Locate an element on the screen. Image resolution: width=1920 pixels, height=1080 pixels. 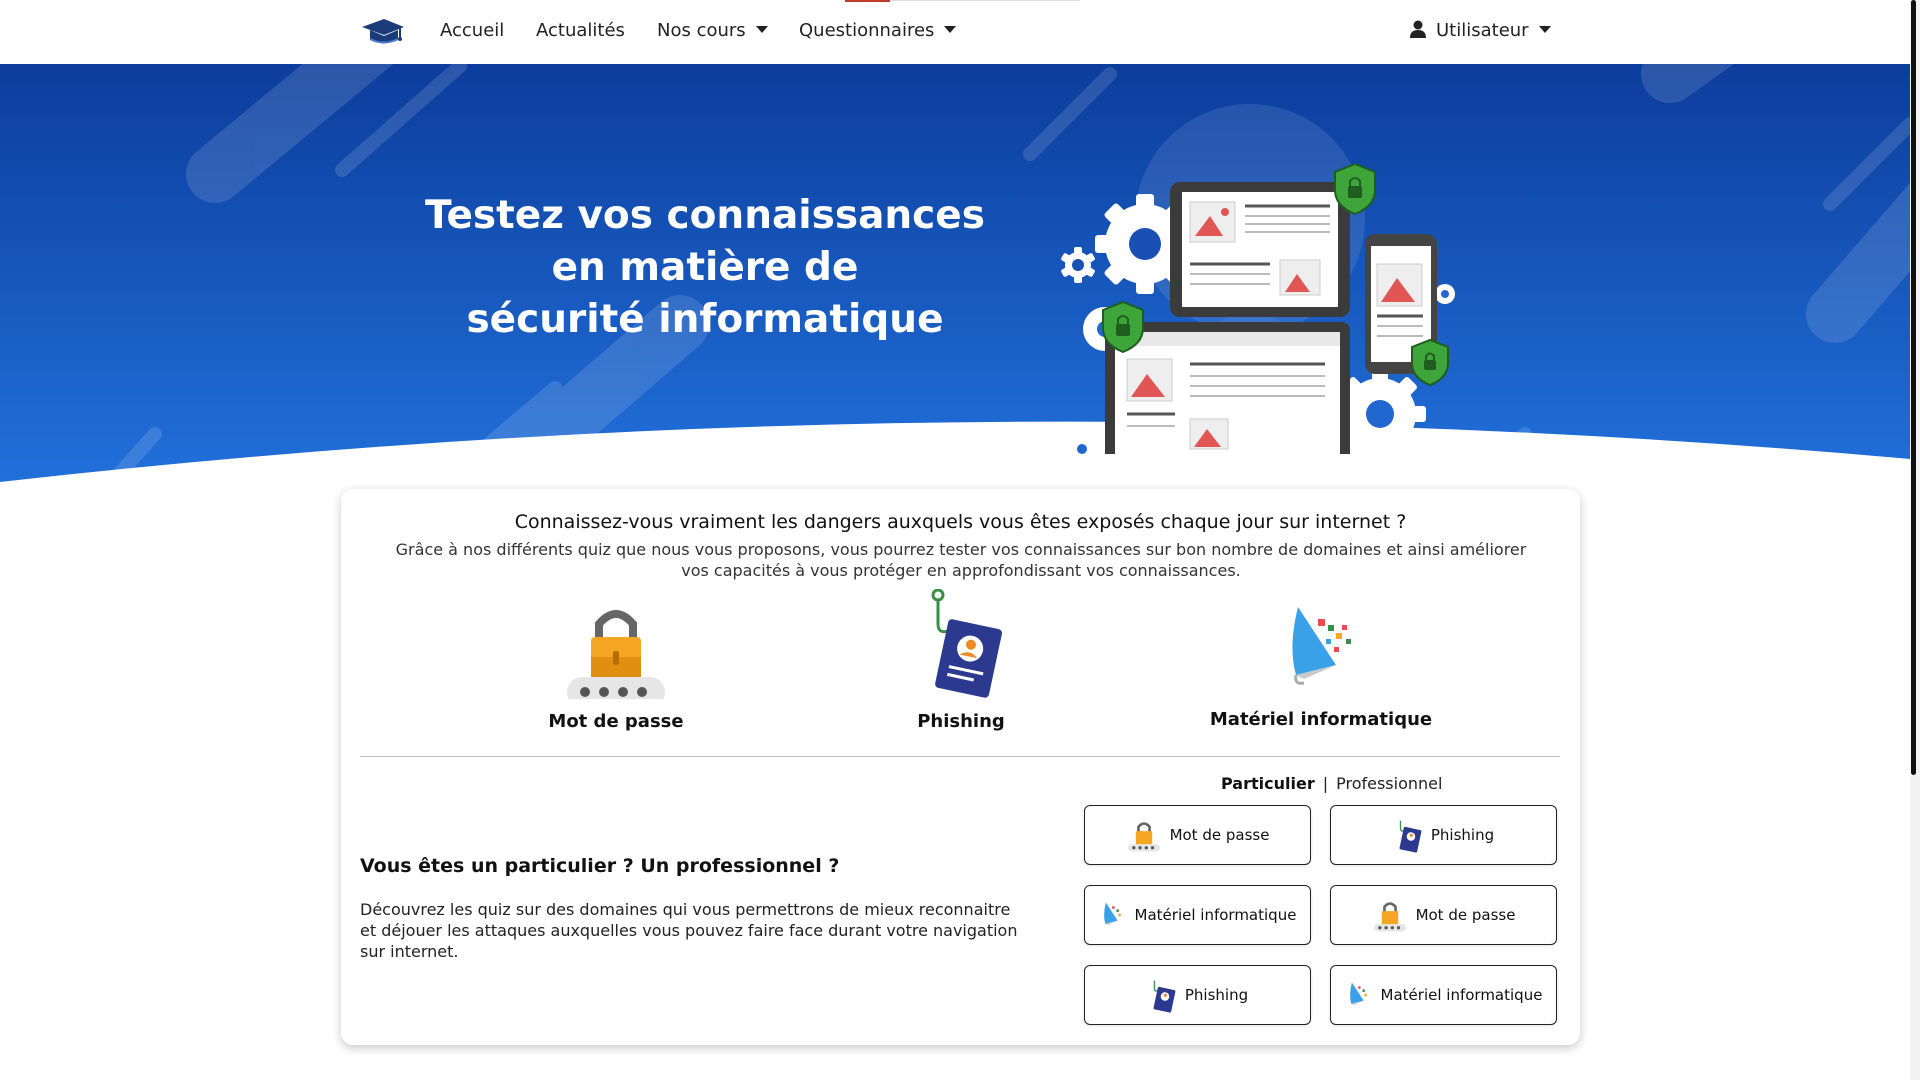
nav-accueil-label: Accueil is located at coordinates (472, 30).